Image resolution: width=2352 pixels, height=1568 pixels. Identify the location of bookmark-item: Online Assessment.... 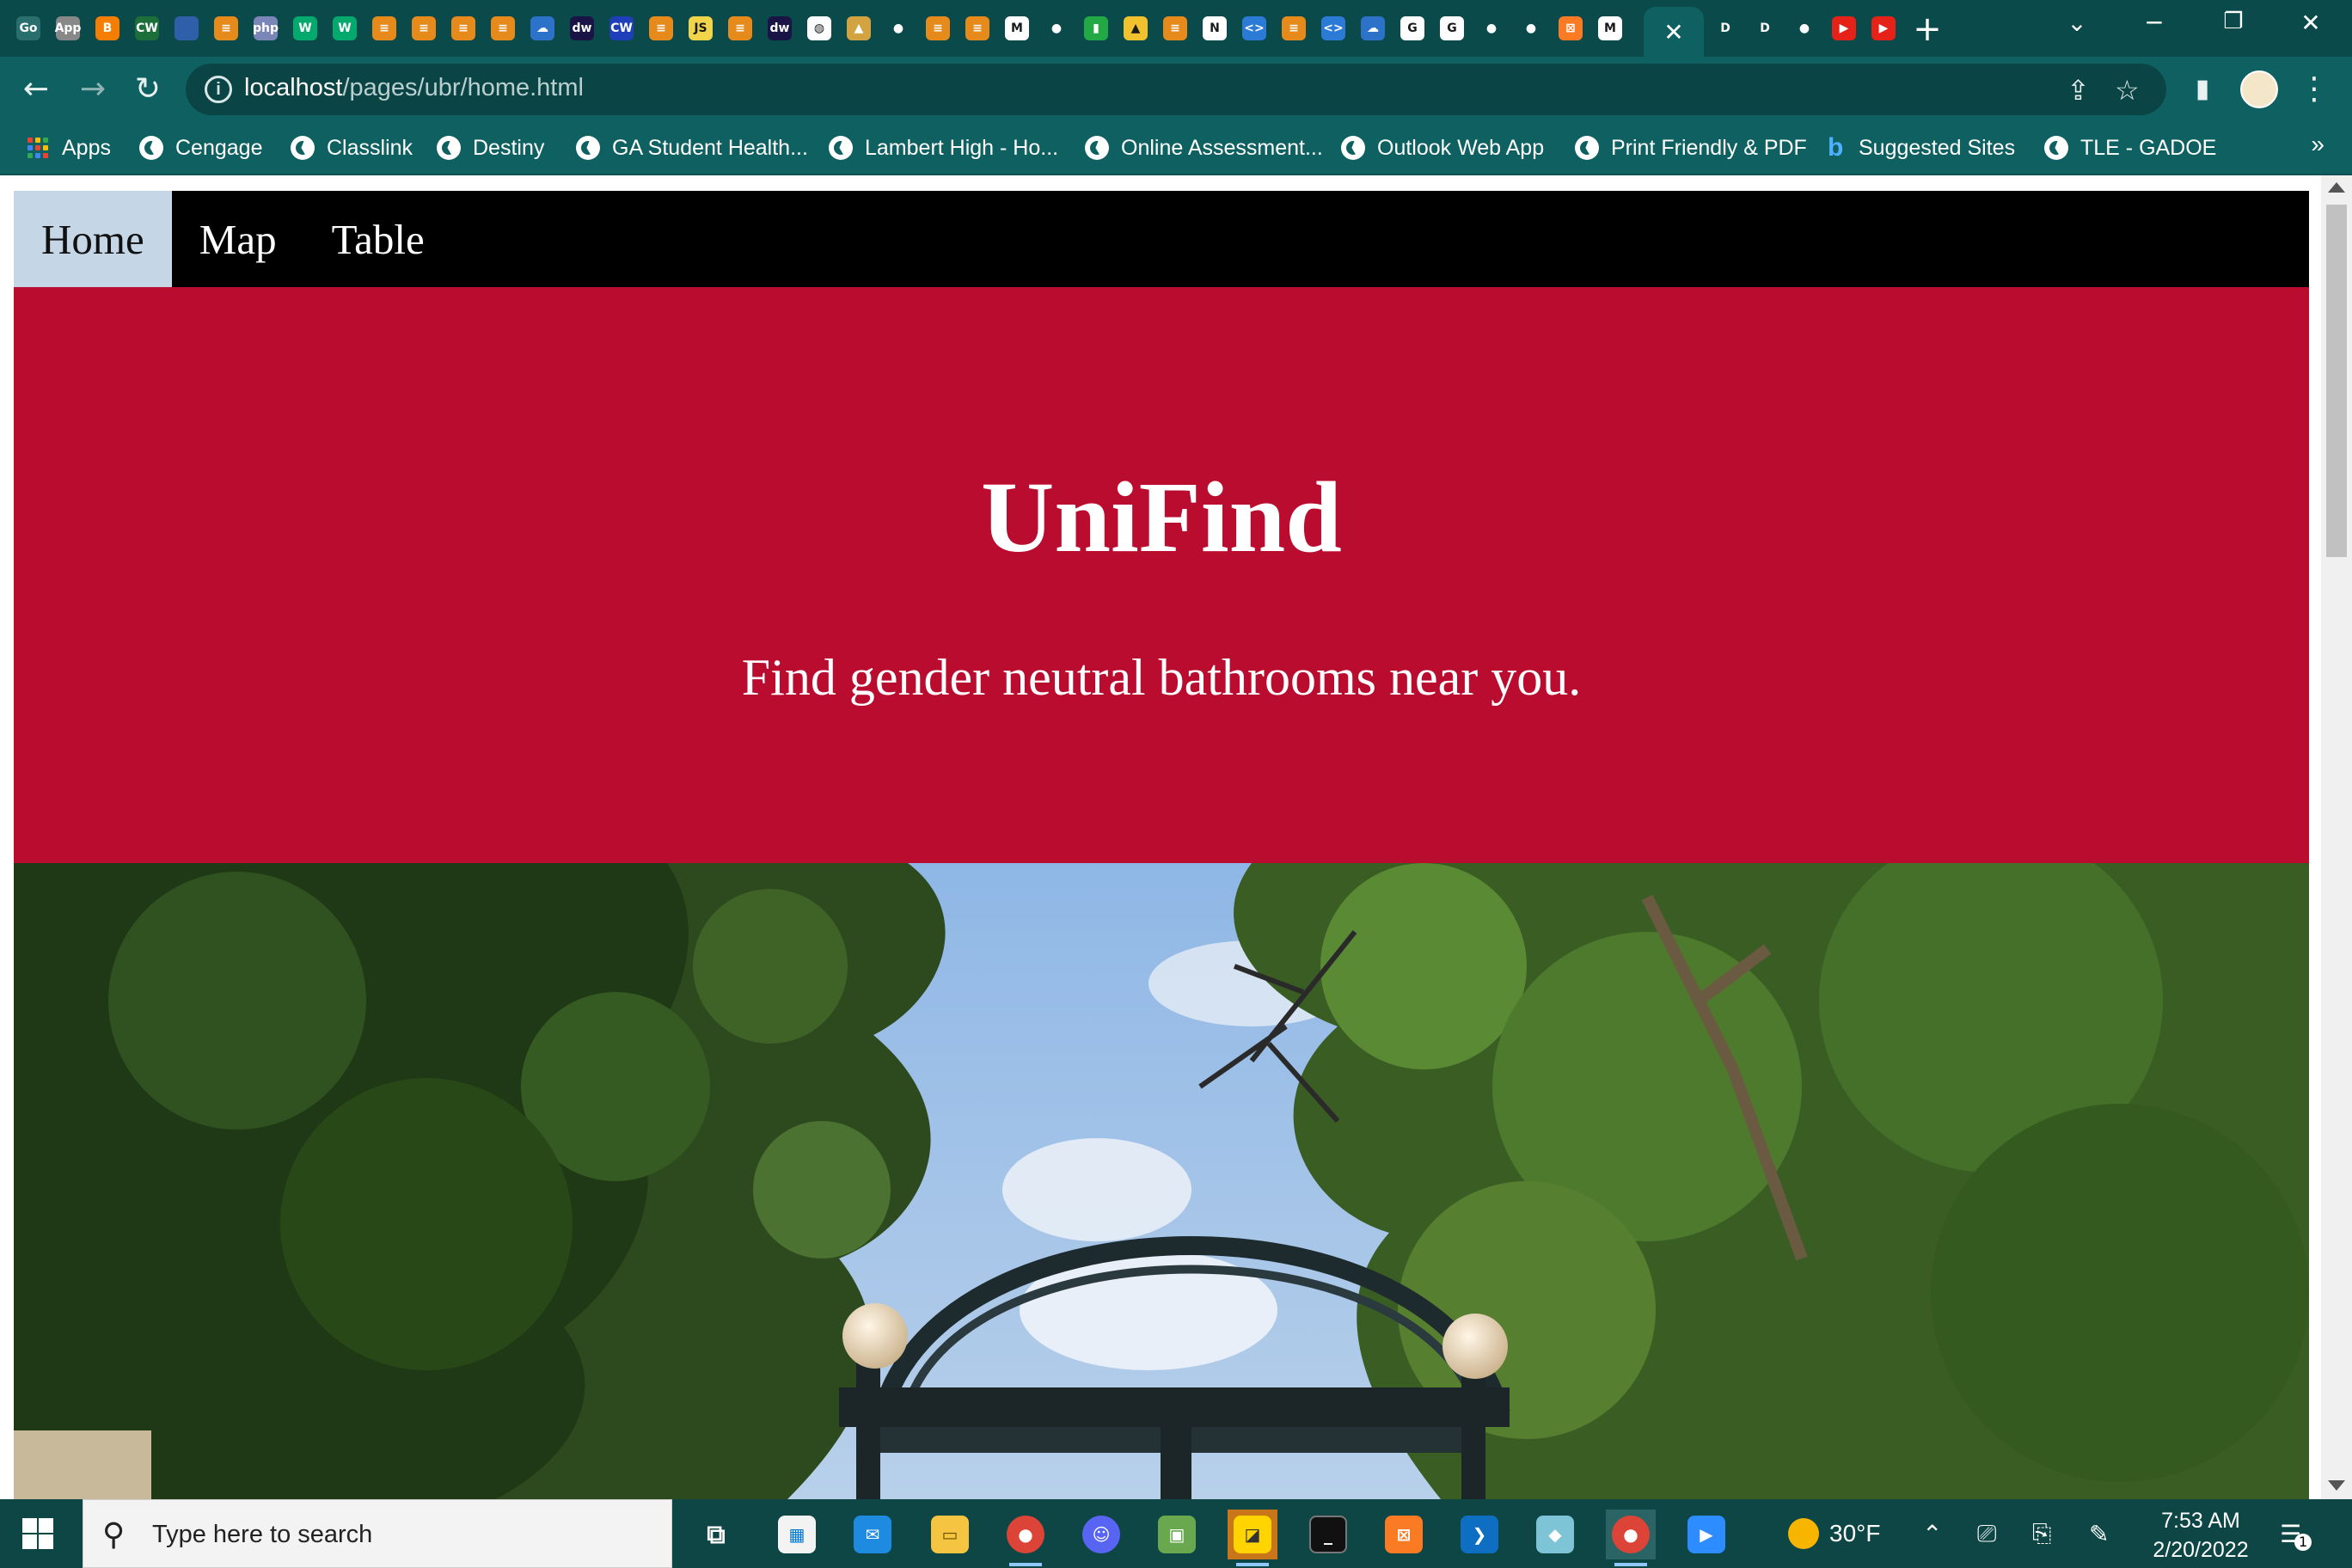
(1204, 148).